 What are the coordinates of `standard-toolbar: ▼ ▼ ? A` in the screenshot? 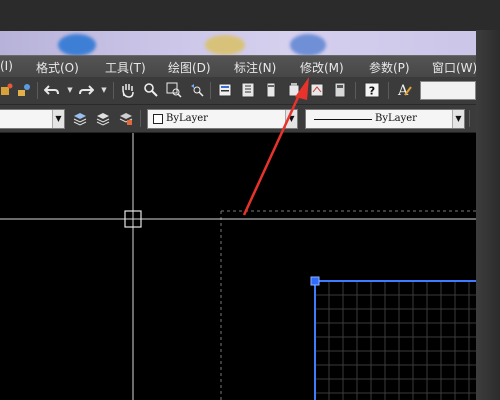 It's located at (238, 91).